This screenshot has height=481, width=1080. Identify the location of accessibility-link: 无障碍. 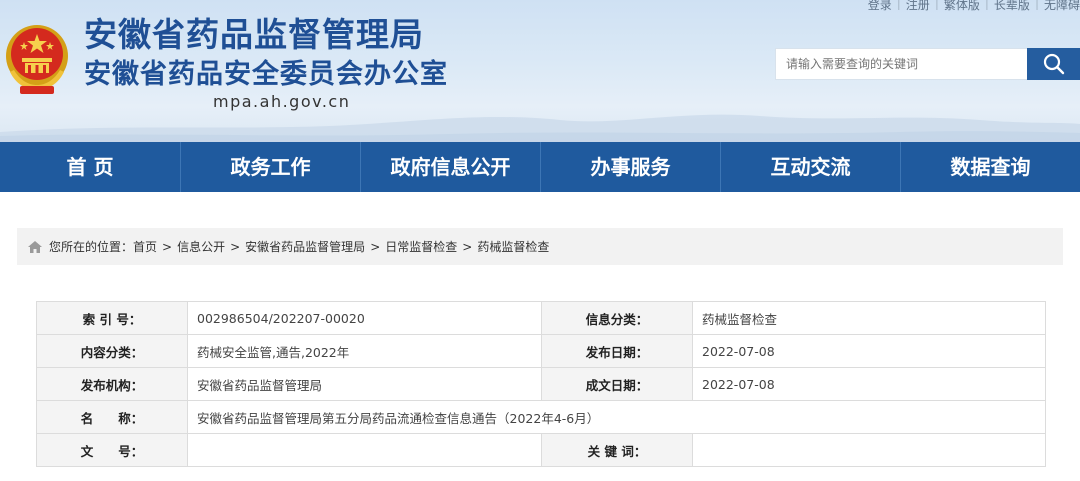
(1062, 6).